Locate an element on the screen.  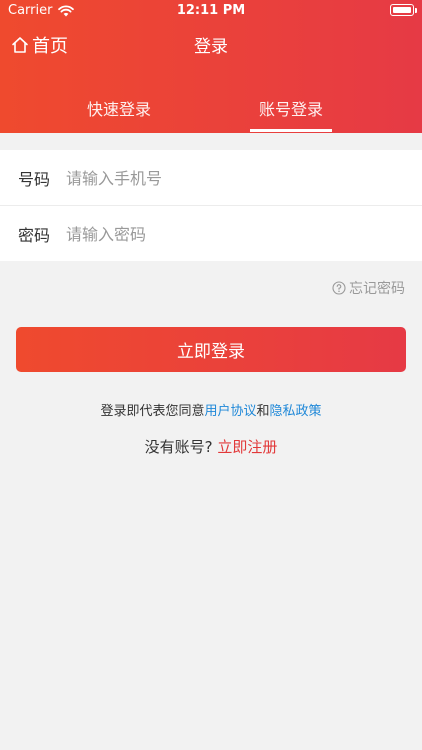
register-link: 立即注册 is located at coordinates (247, 447).